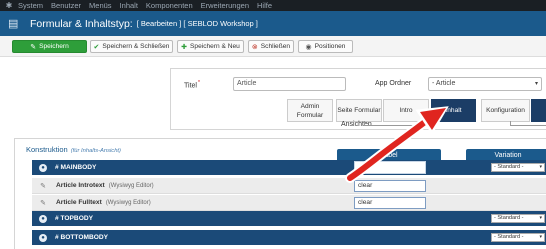  Describe the element at coordinates (9, 5) in the screenshot. I see `joomla-logo-icon: ✱` at that location.